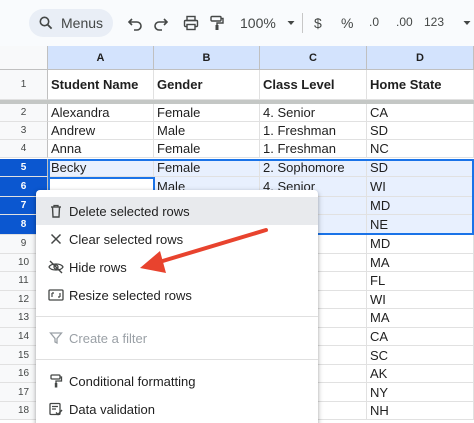 The width and height of the screenshot is (474, 423). Describe the element at coordinates (347, 23) in the screenshot. I see `percent-format-button: %` at that location.